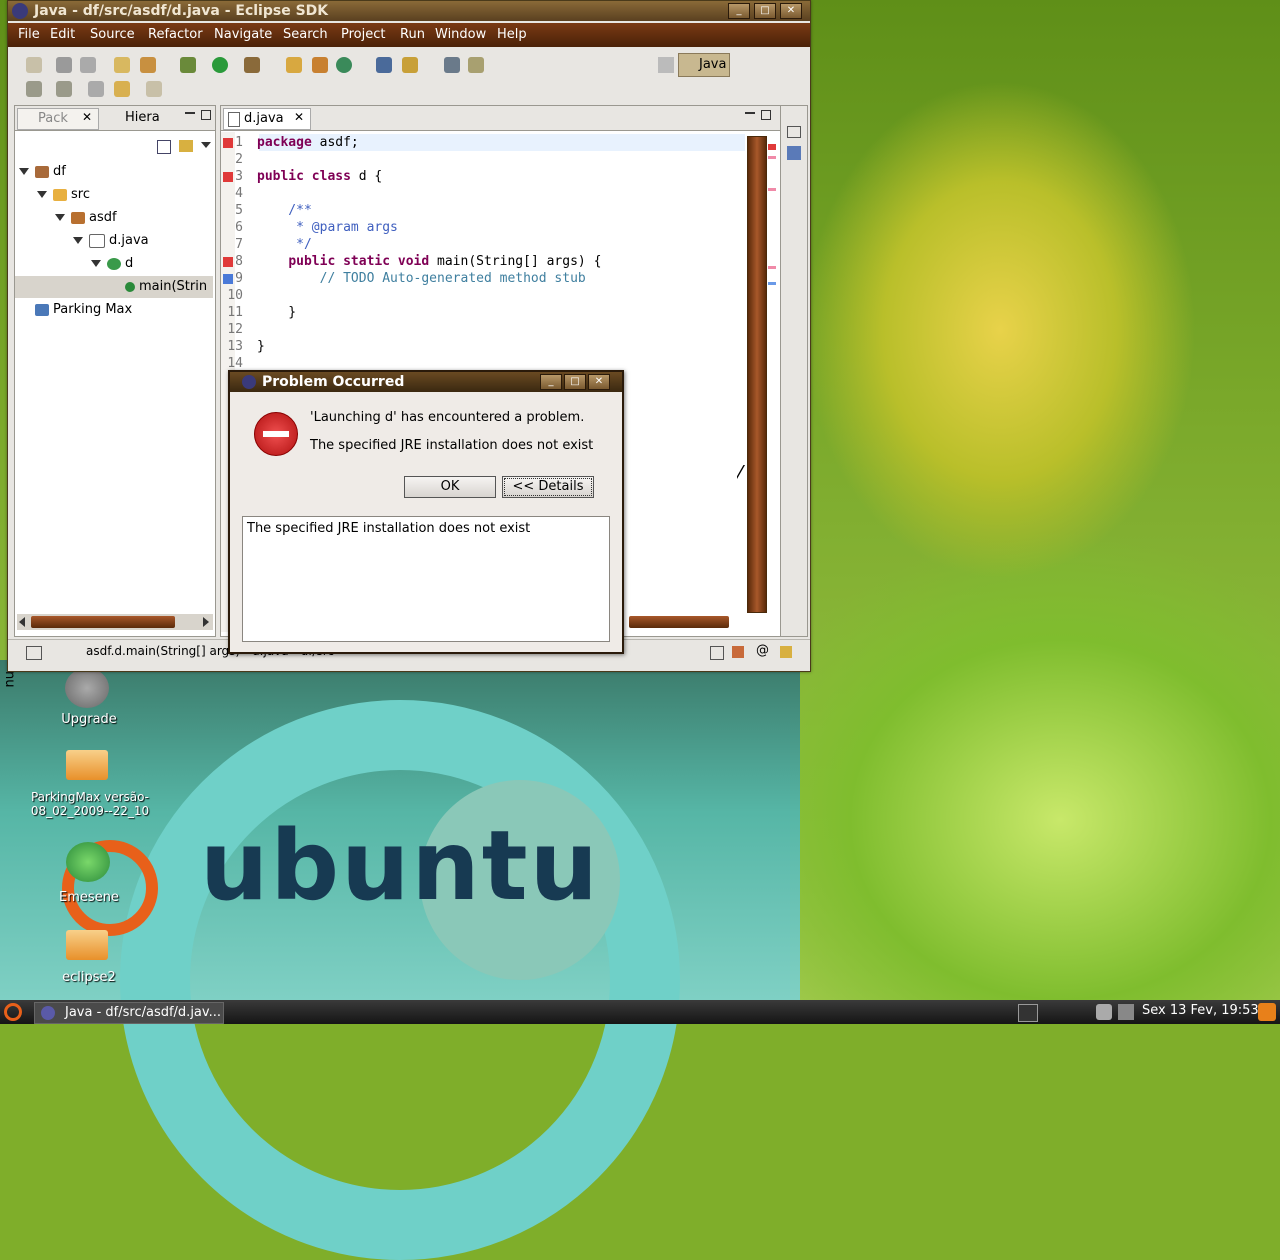 The height and width of the screenshot is (1260, 1280). Describe the element at coordinates (188, 65) in the screenshot. I see `debug-icon` at that location.